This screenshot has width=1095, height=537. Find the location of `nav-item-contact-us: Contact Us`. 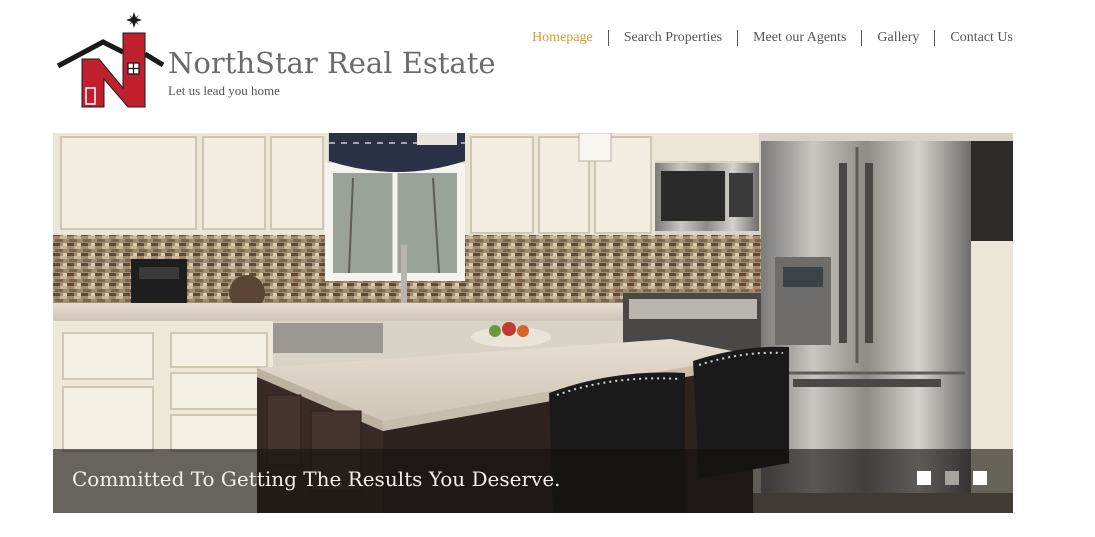

nav-item-contact-us: Contact Us is located at coordinates (974, 38).